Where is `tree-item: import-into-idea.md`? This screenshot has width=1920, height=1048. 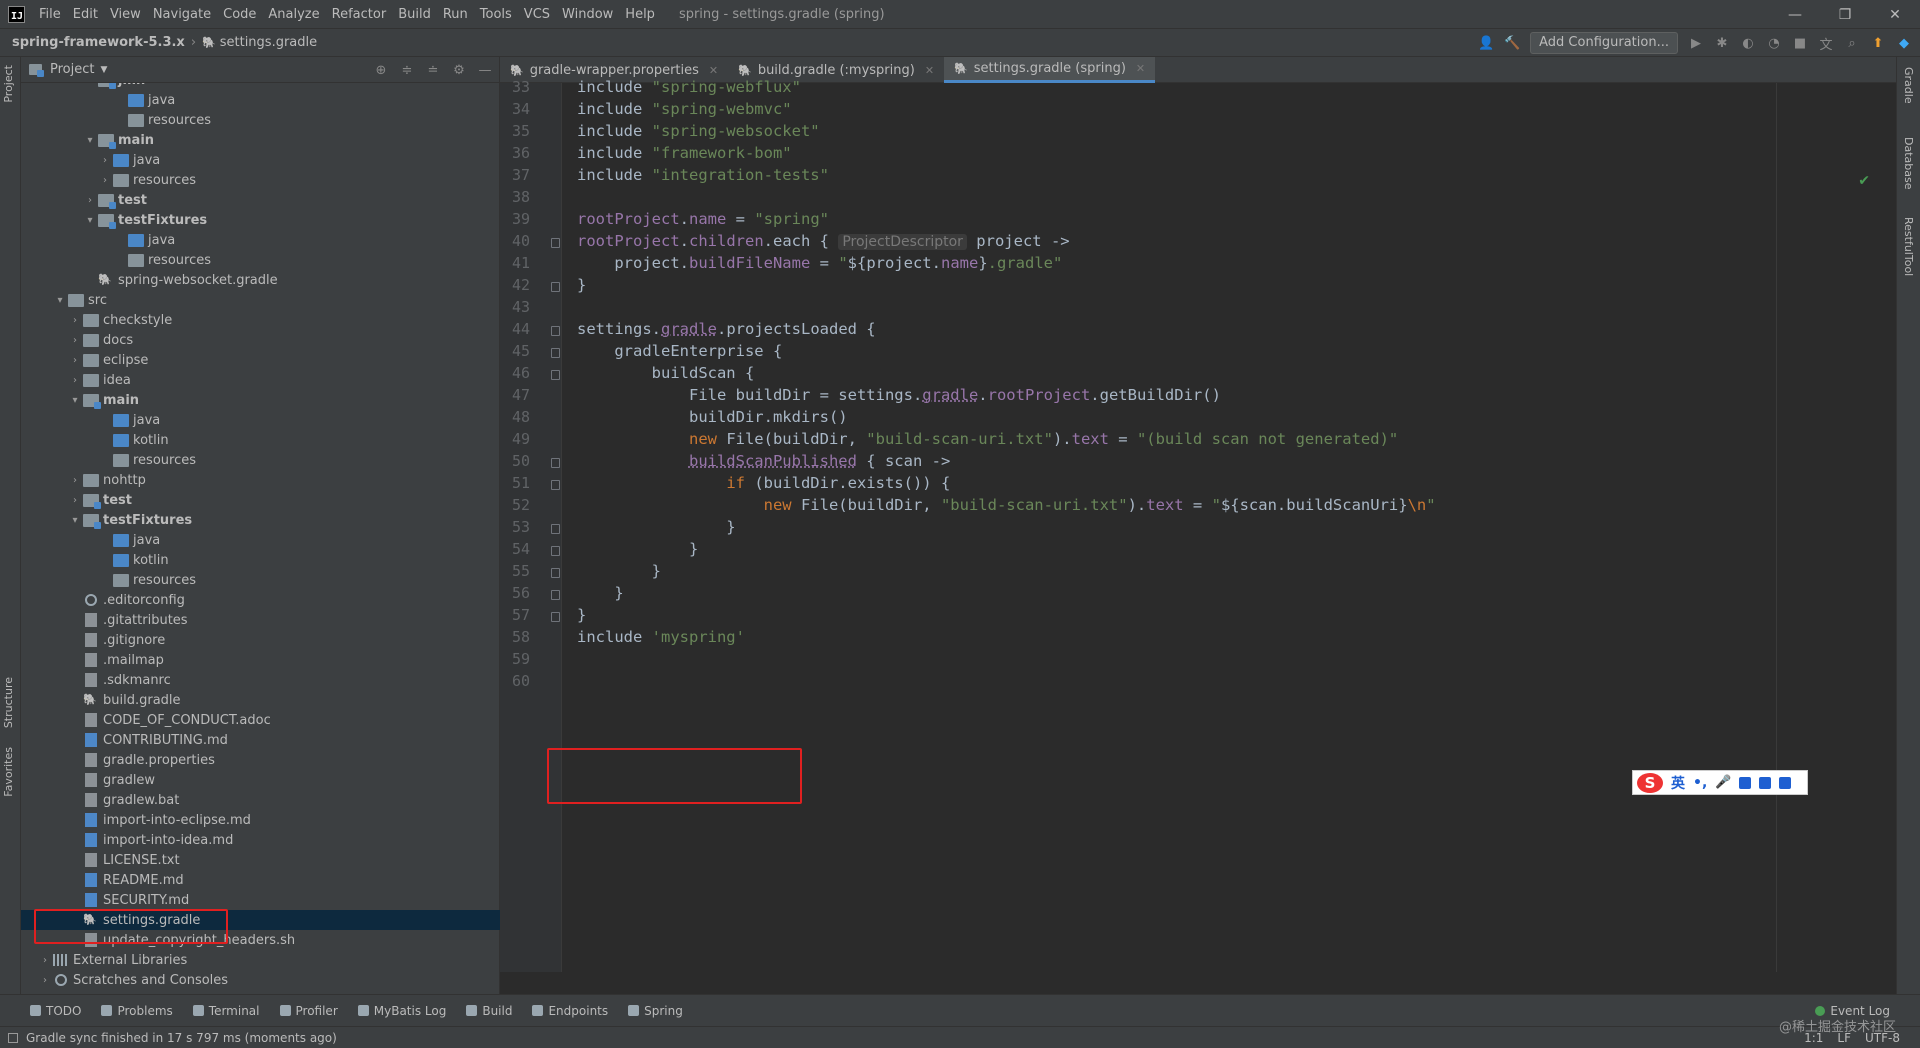 tree-item: import-into-idea.md is located at coordinates (260, 840).